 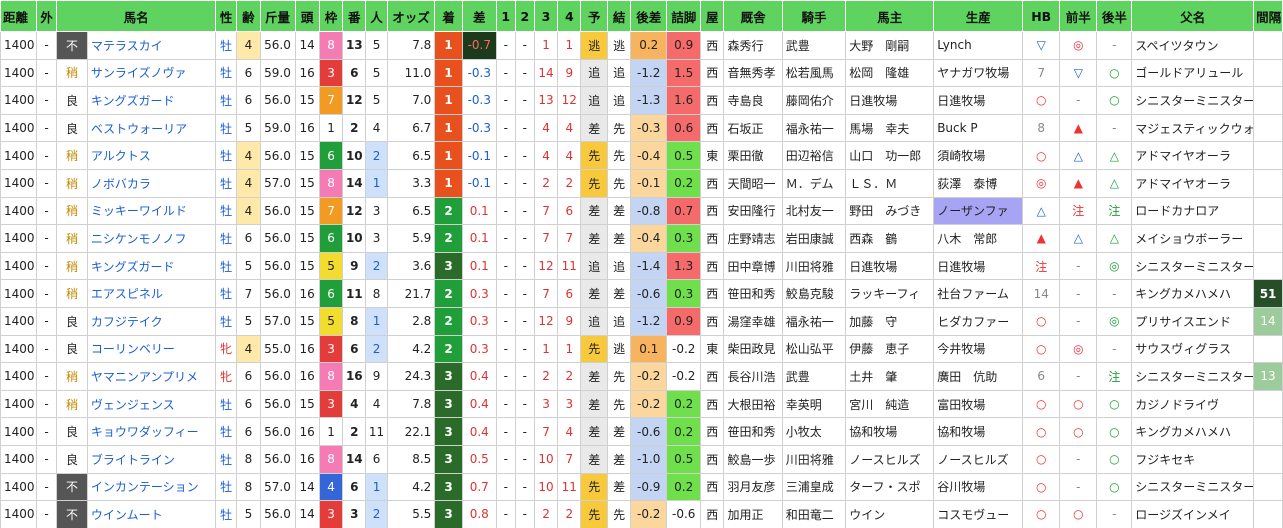 What do you see at coordinates (226, 487) in the screenshot?
I see `cell-sex: 牡` at bounding box center [226, 487].